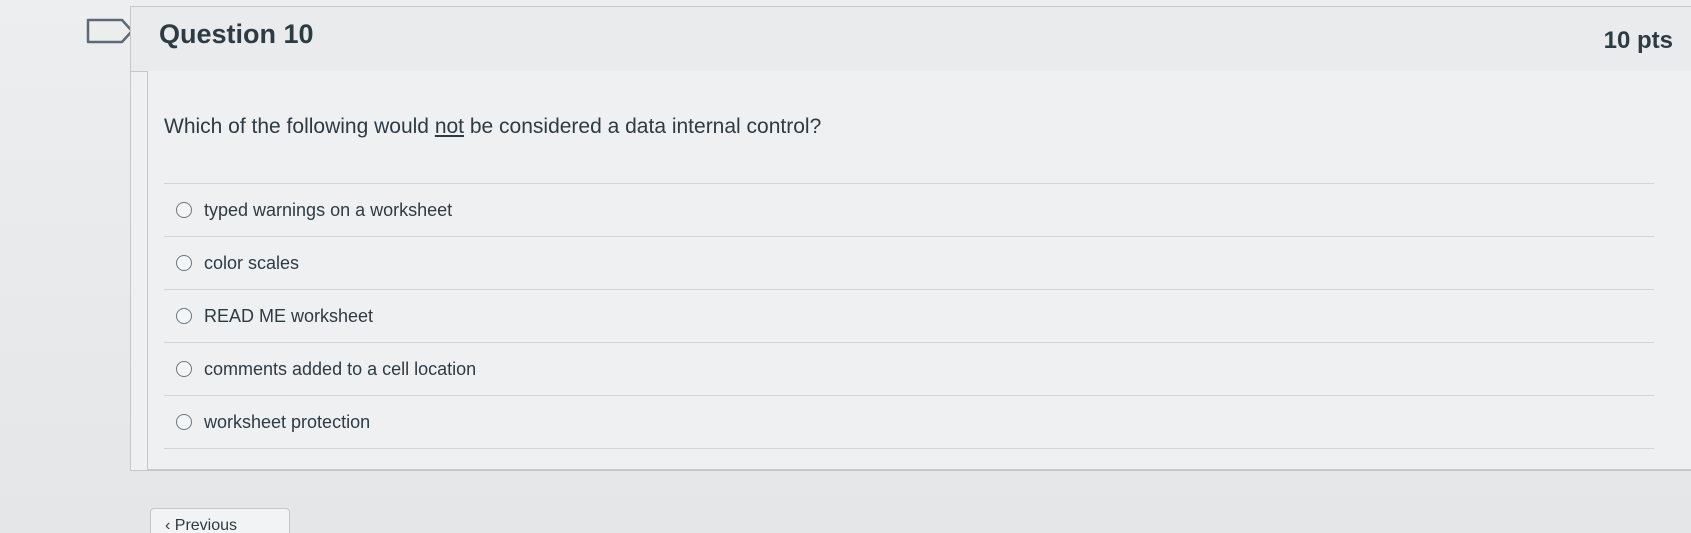 This screenshot has width=1691, height=533. Describe the element at coordinates (251, 263) in the screenshot. I see `answer-label: color scales` at that location.